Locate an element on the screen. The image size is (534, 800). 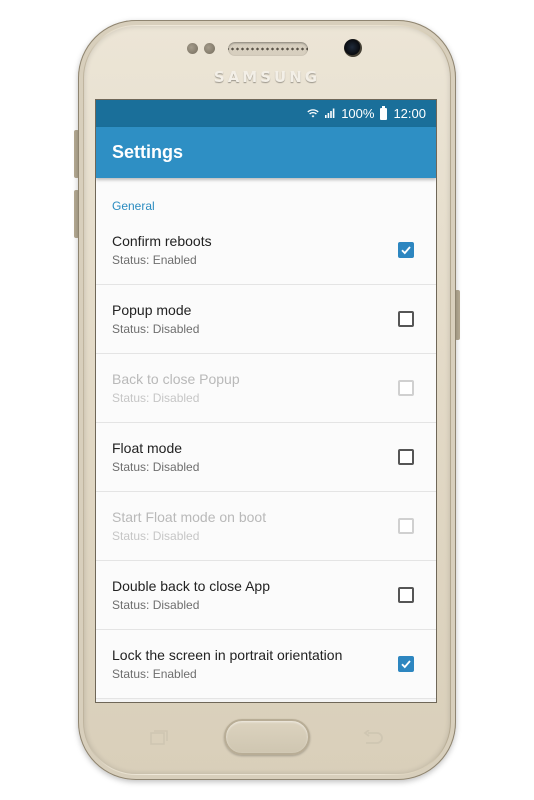
confirm-reboots-checkbox is located at coordinates (406, 250).